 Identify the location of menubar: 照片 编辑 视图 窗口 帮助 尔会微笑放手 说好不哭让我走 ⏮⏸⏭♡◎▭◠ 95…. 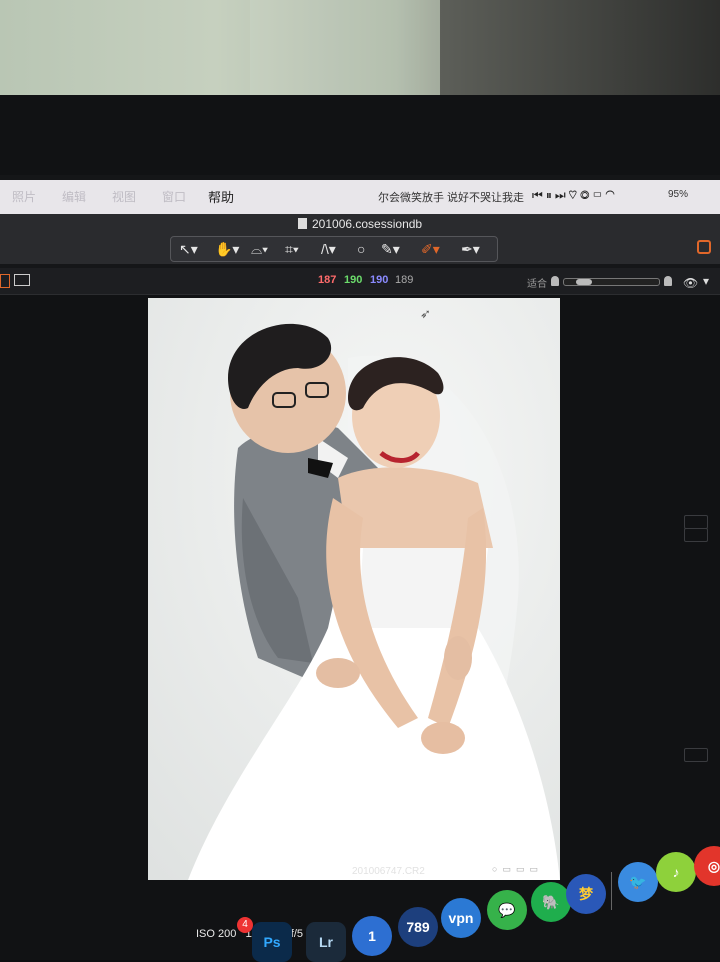
(360, 197).